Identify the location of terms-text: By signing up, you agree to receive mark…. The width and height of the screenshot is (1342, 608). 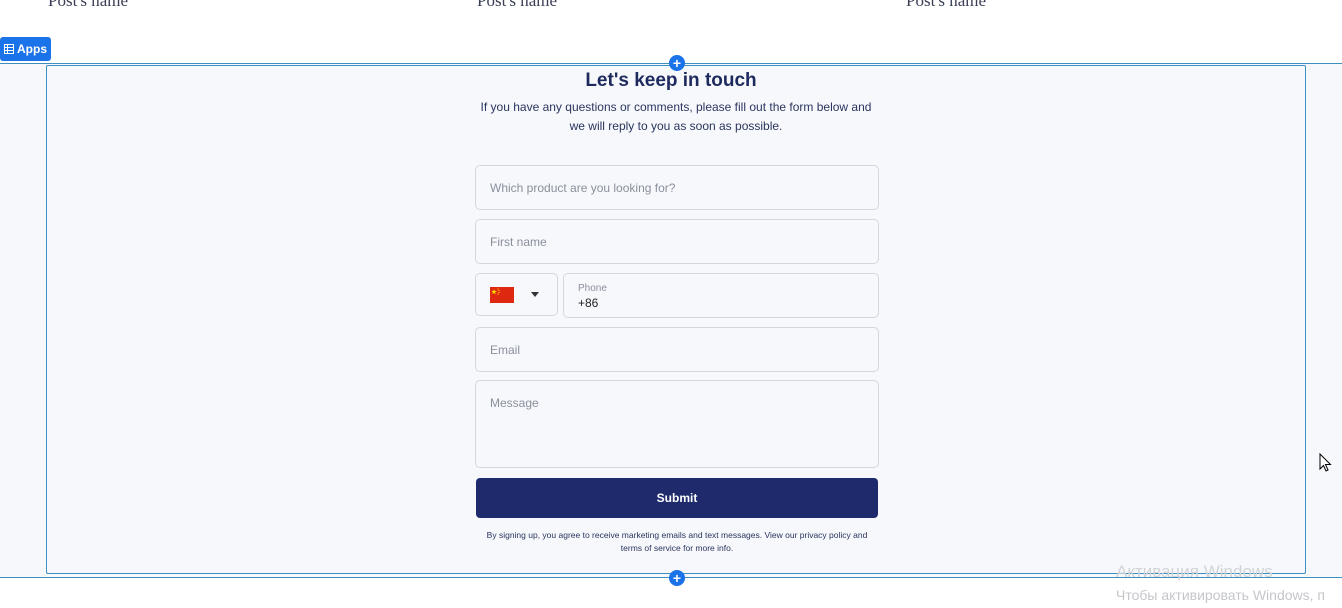
(677, 541).